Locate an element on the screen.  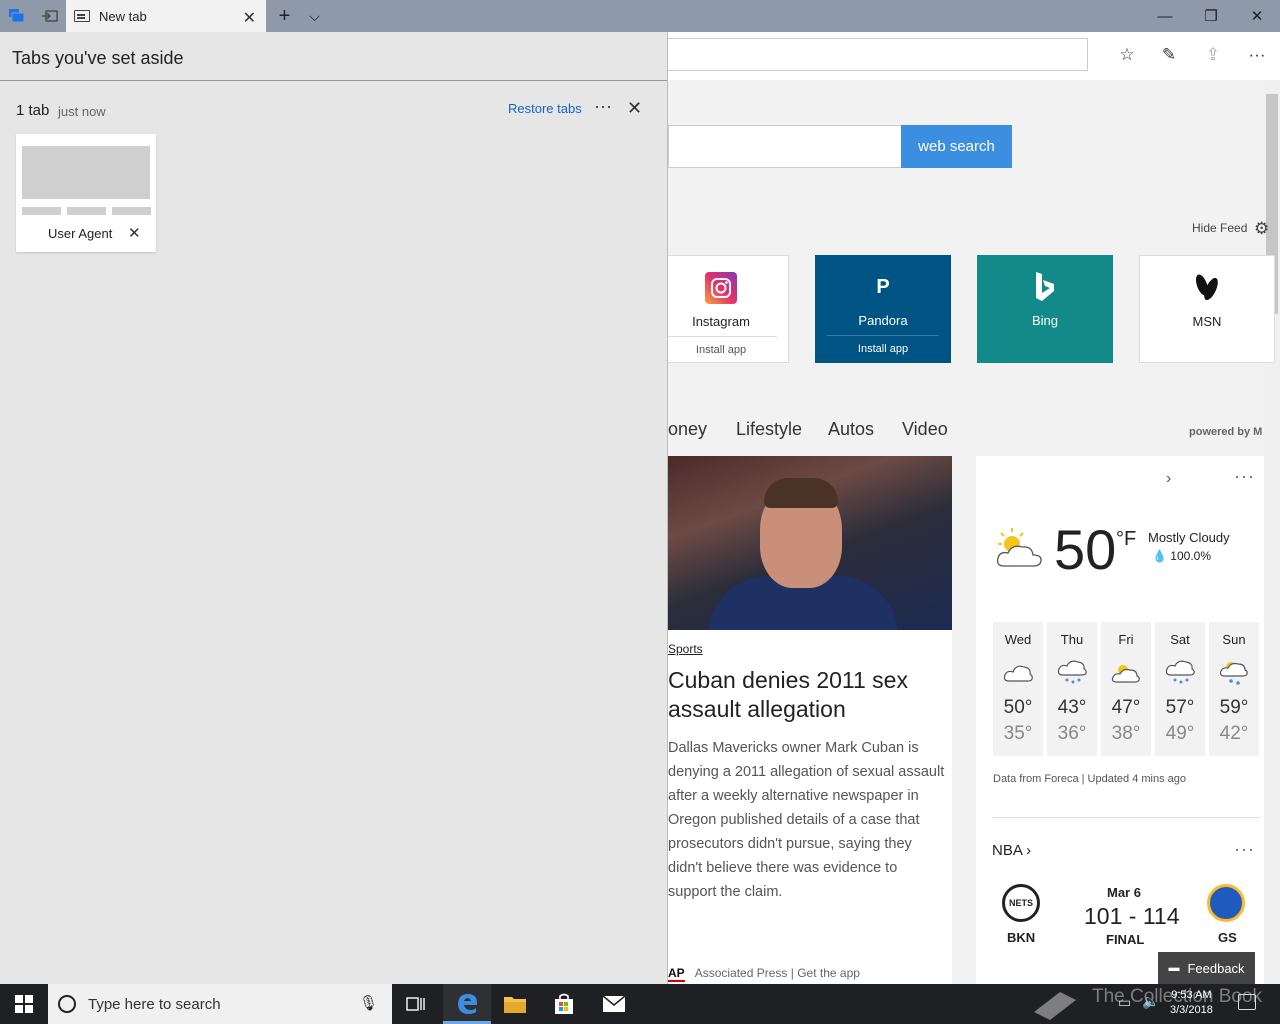
gear-icon: ⚙ is located at coordinates (1261, 229).